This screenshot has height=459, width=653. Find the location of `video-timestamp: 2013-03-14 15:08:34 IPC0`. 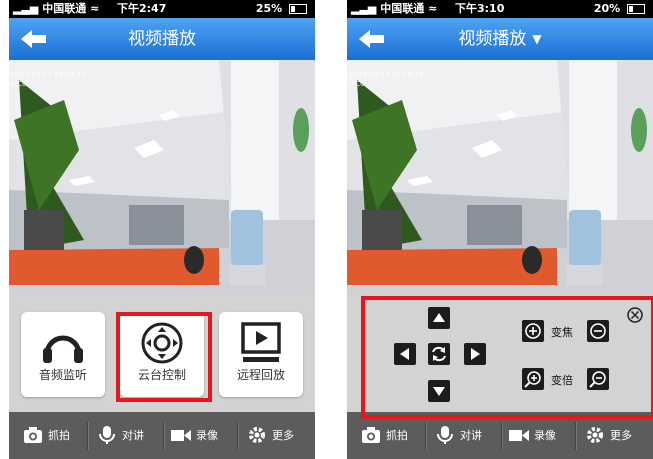

video-timestamp: 2013-03-14 15:08:34 IPC0 is located at coordinates (386, 79).